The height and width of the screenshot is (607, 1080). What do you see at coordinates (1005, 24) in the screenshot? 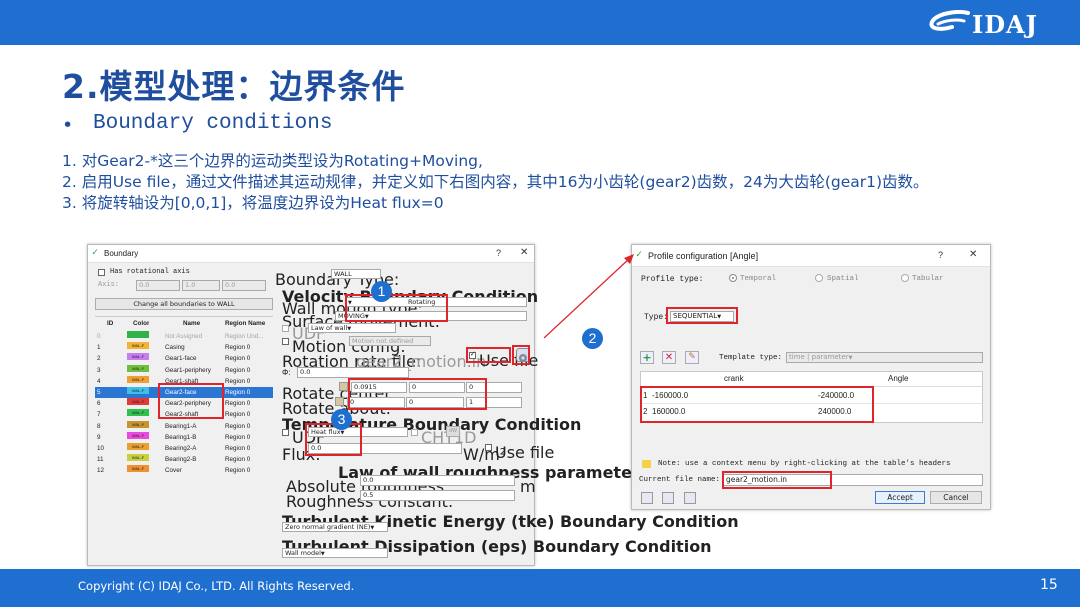
I see `logo-text: IDAJ` at bounding box center [1005, 24].